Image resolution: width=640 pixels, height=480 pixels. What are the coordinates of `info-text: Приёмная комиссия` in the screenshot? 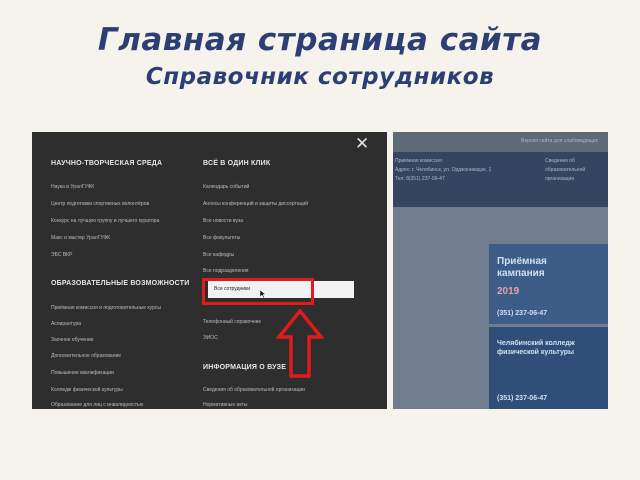 It's located at (418, 161).